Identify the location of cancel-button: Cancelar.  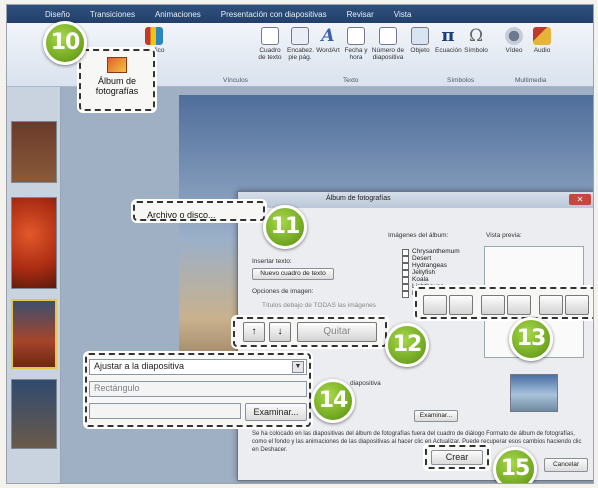
(566, 465).